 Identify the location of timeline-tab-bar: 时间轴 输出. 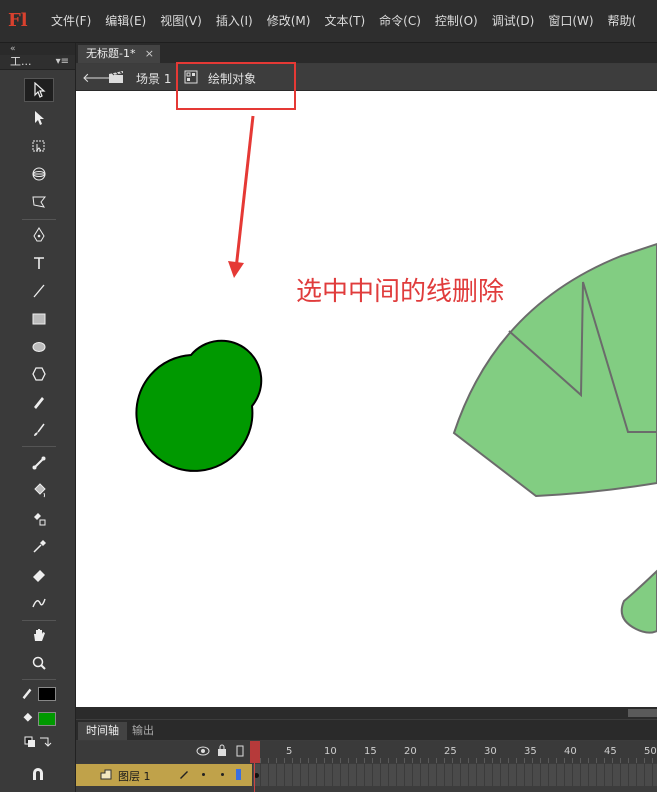
(366, 730).